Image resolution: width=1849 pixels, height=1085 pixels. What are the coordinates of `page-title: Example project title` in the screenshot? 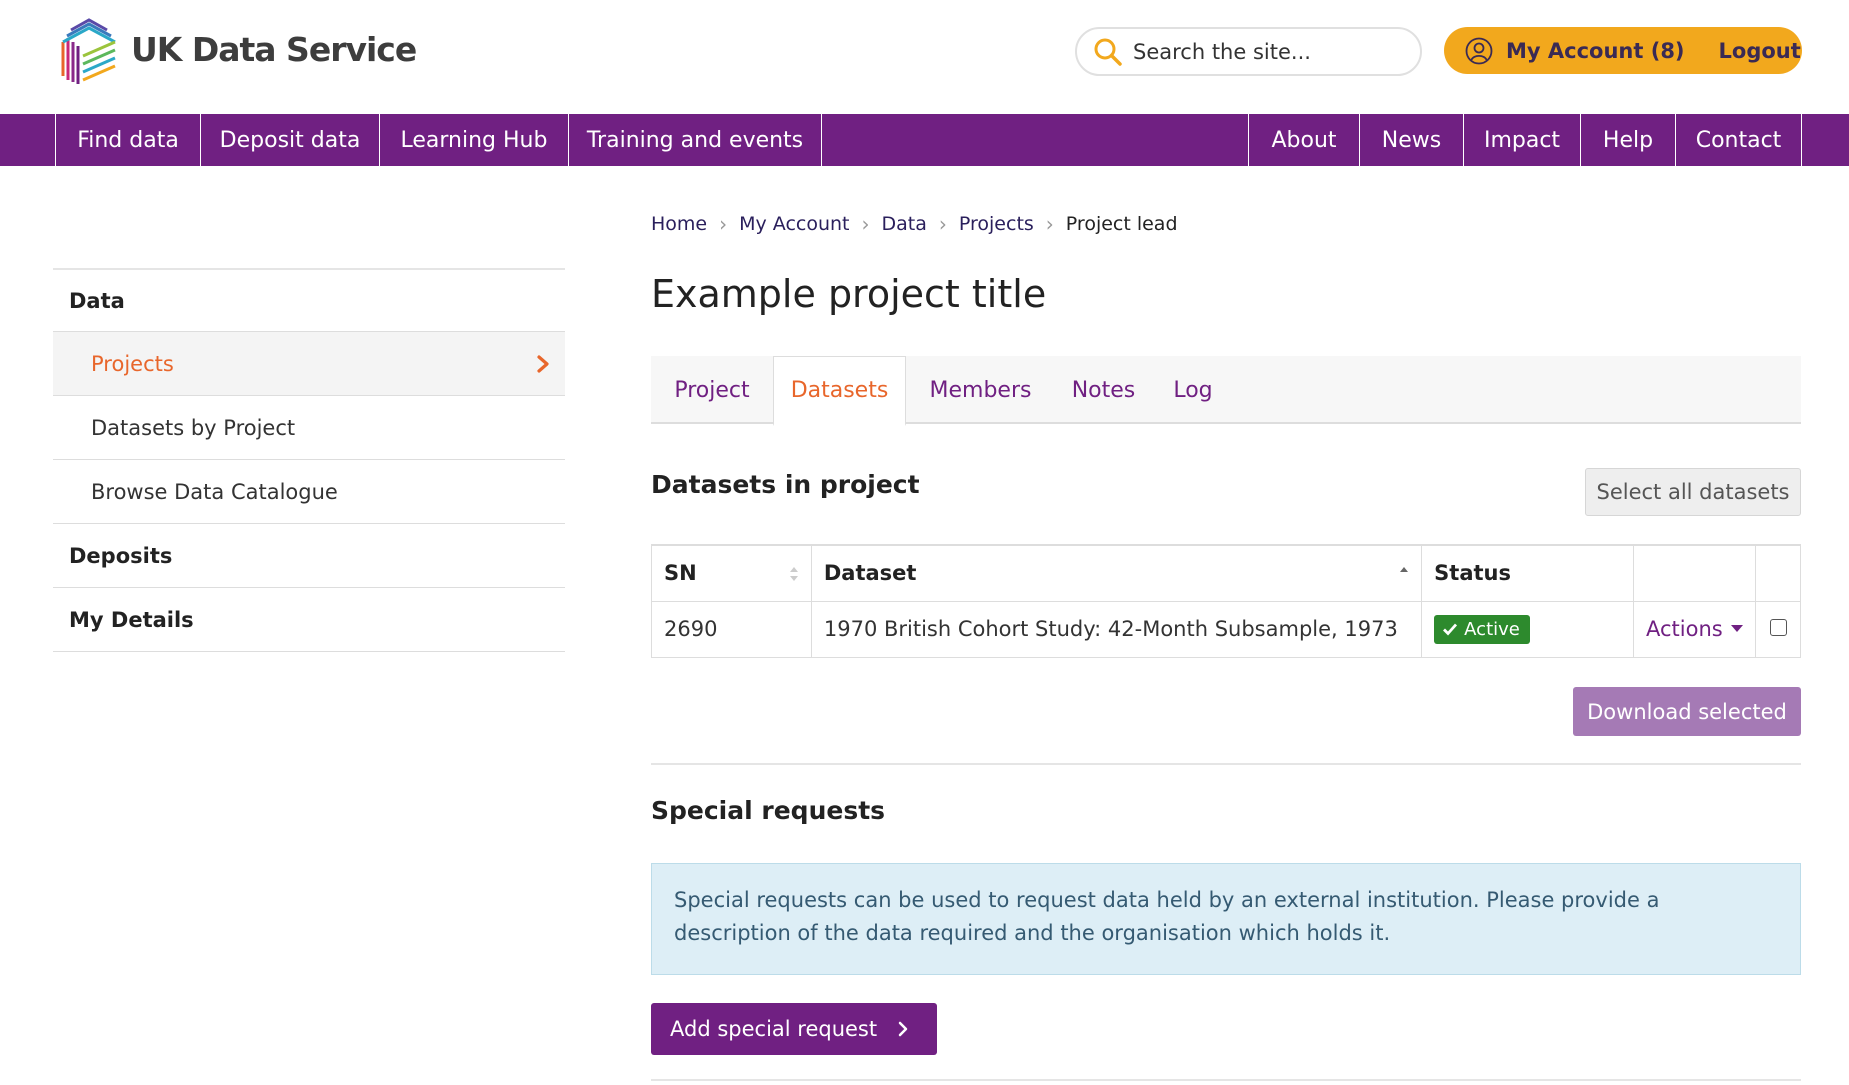 It's located at (849, 294).